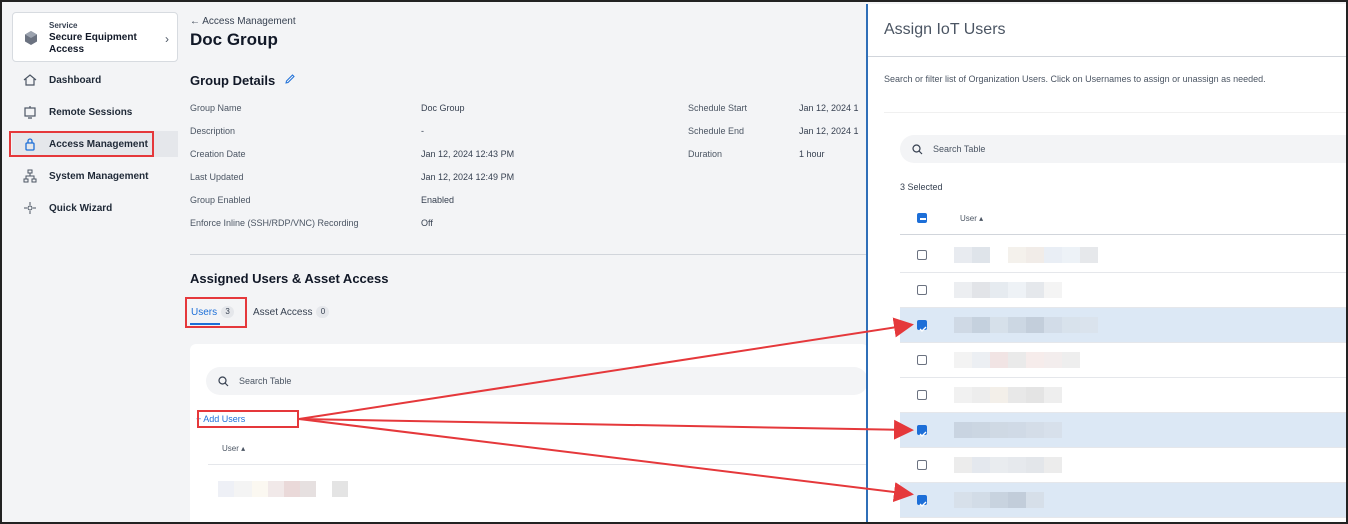 The height and width of the screenshot is (524, 1348). What do you see at coordinates (1123, 149) in the screenshot?
I see `panel-search-input: Search Table` at bounding box center [1123, 149].